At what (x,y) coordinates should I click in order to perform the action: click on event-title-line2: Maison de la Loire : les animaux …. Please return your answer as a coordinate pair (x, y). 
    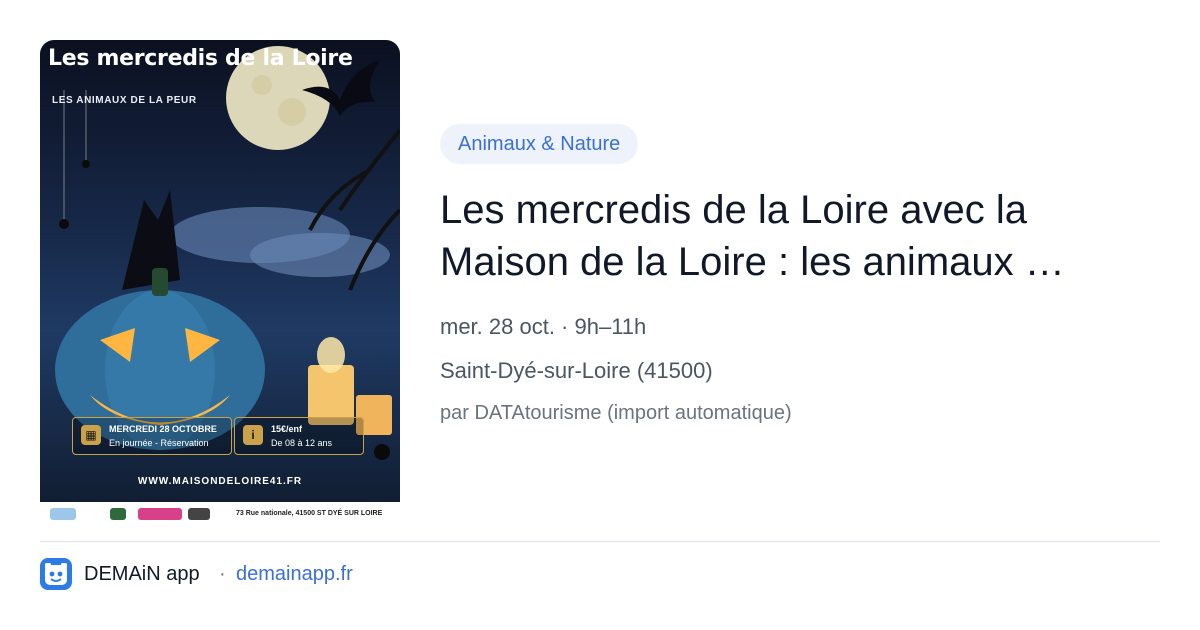
    Looking at the image, I should click on (752, 262).